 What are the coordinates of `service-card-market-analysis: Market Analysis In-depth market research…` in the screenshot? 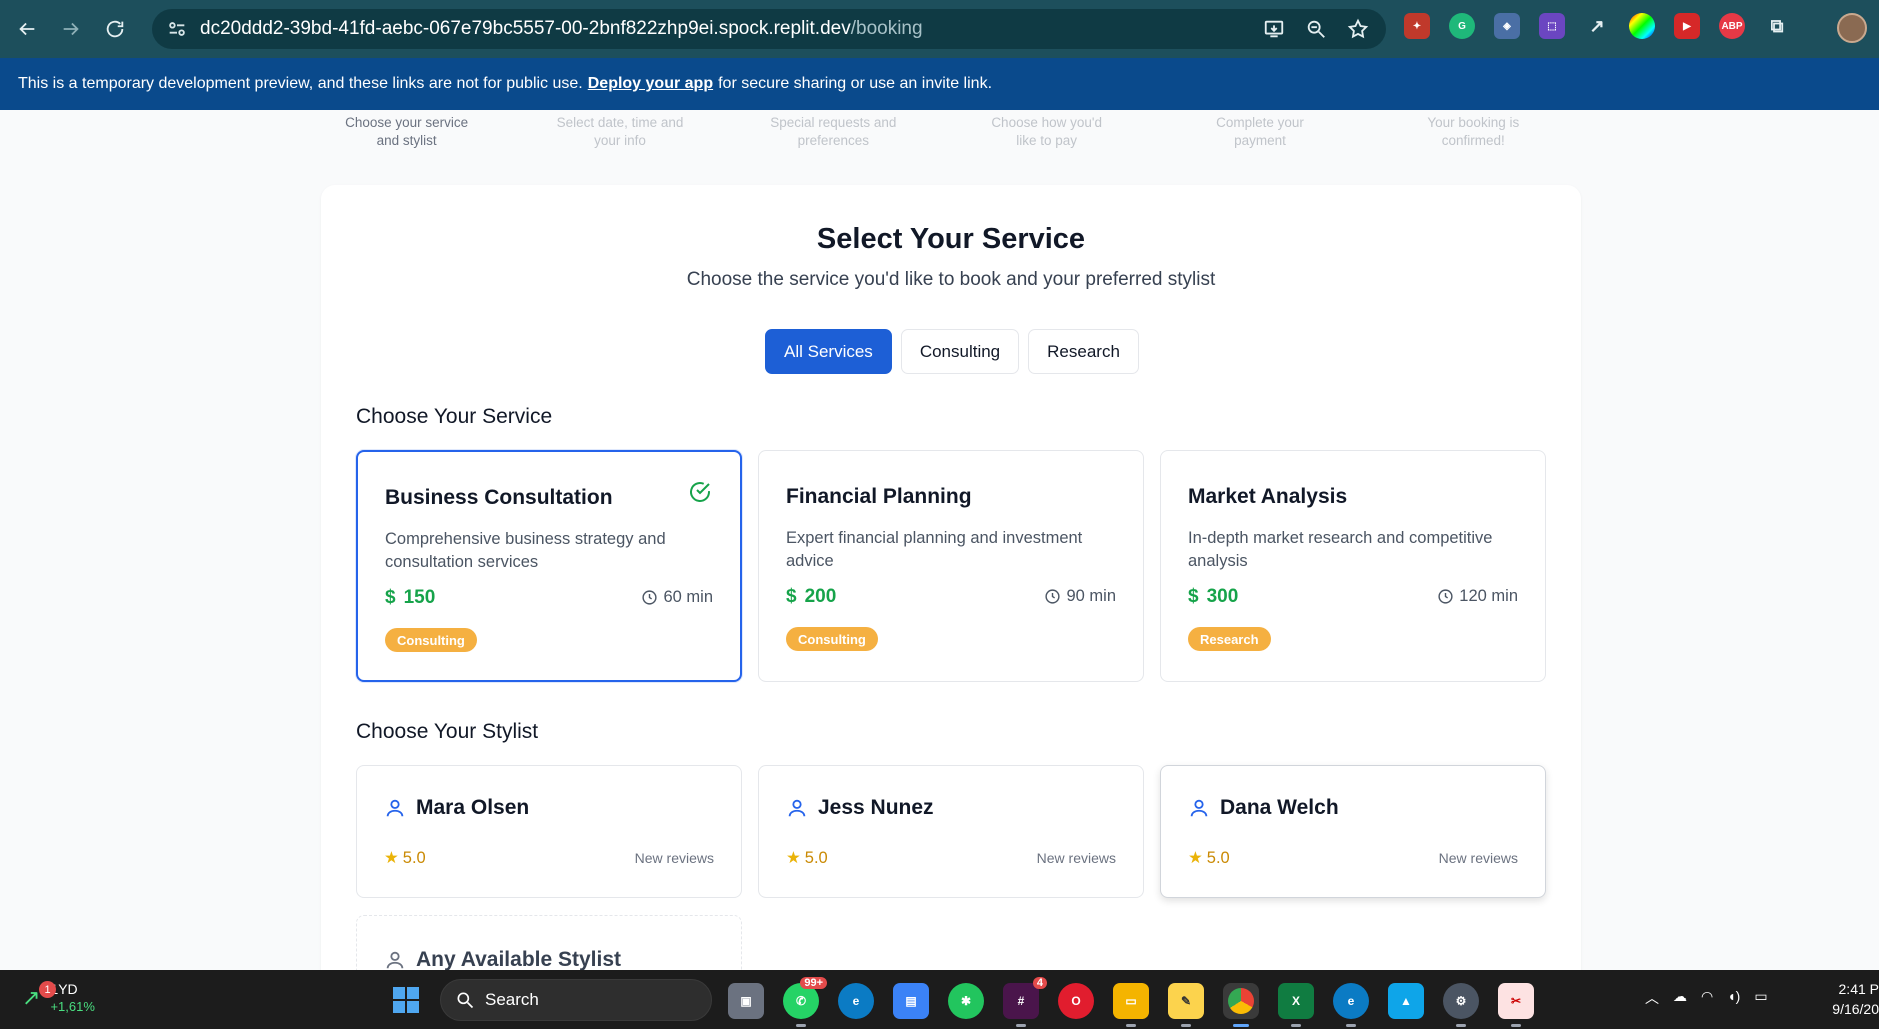 It's located at (1353, 566).